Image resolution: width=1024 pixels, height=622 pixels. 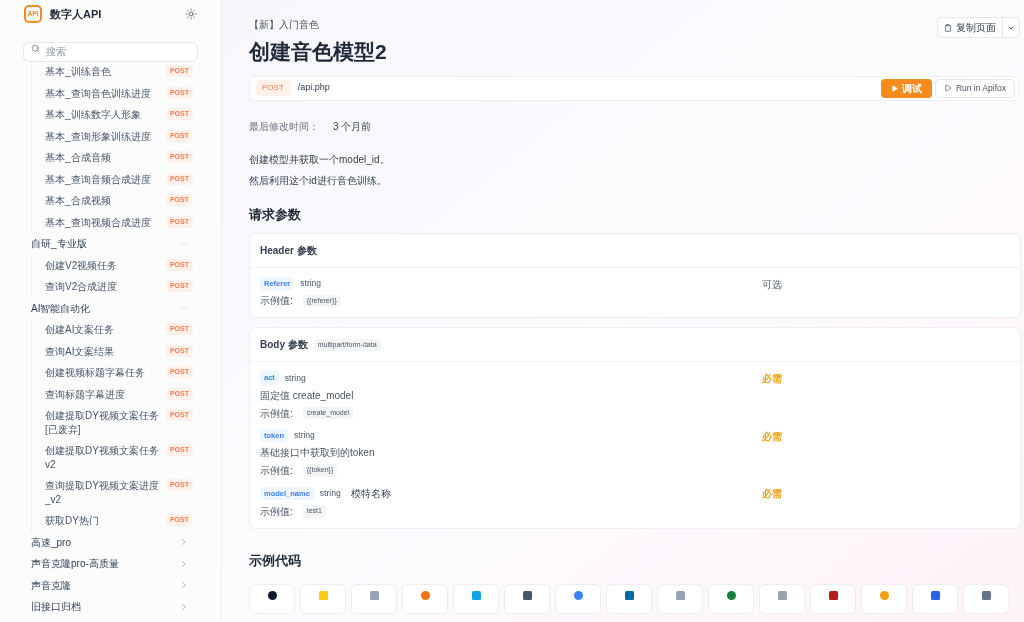 What do you see at coordinates (313, 88) in the screenshot?
I see `endpoint-path: /api.php` at bounding box center [313, 88].